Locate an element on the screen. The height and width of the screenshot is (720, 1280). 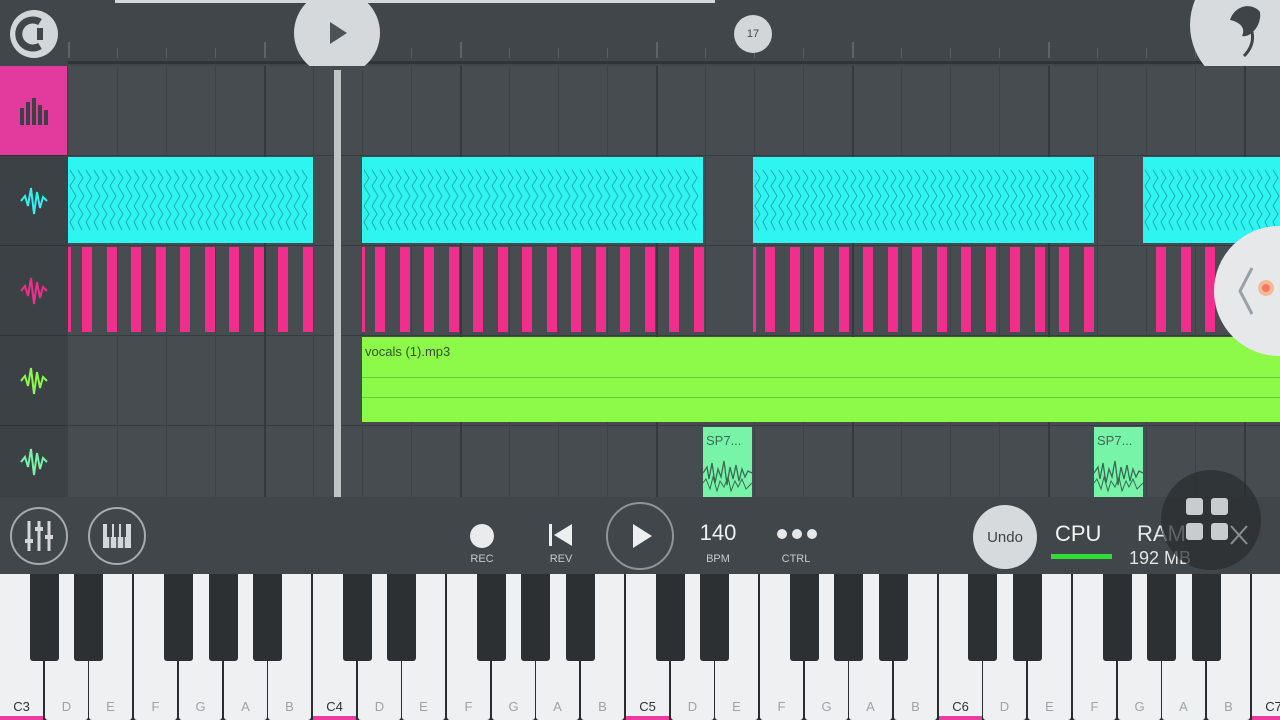
octave-marker is located at coordinates (960, 718).